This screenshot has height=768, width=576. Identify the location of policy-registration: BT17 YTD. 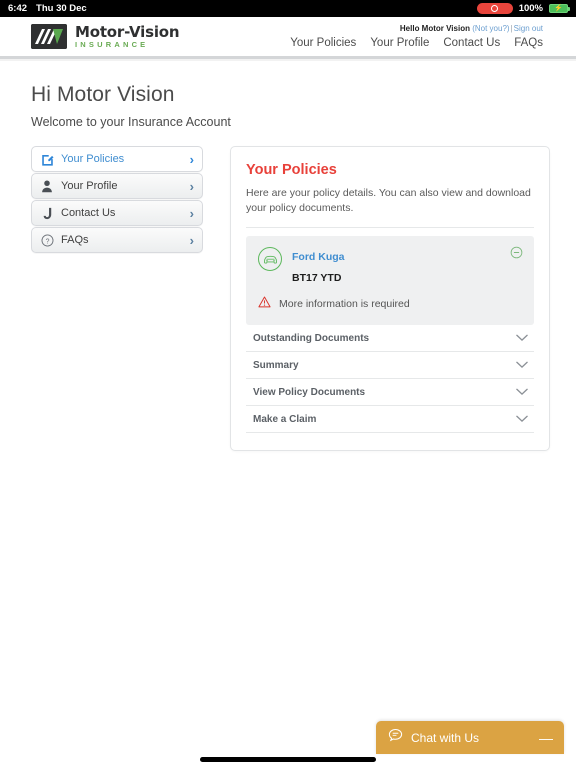
(317, 278).